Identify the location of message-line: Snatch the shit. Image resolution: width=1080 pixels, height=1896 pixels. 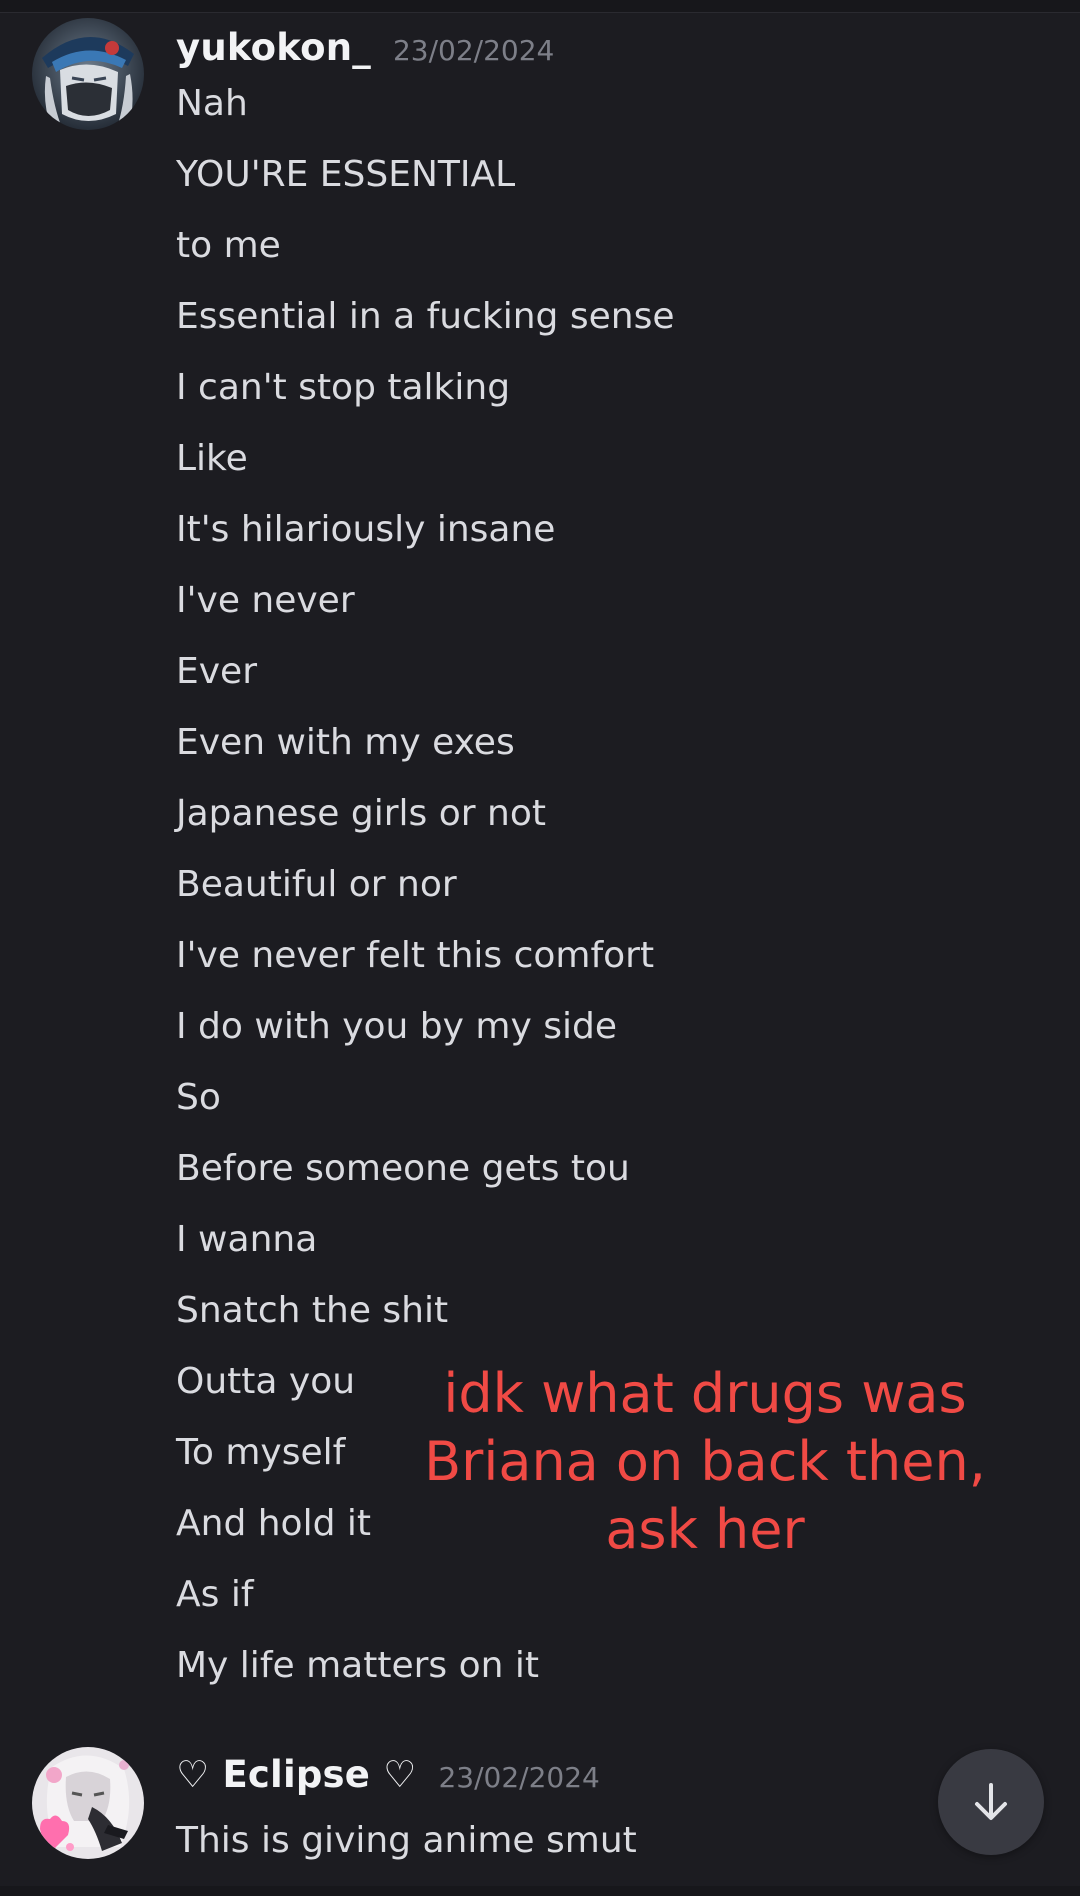
(312, 1310).